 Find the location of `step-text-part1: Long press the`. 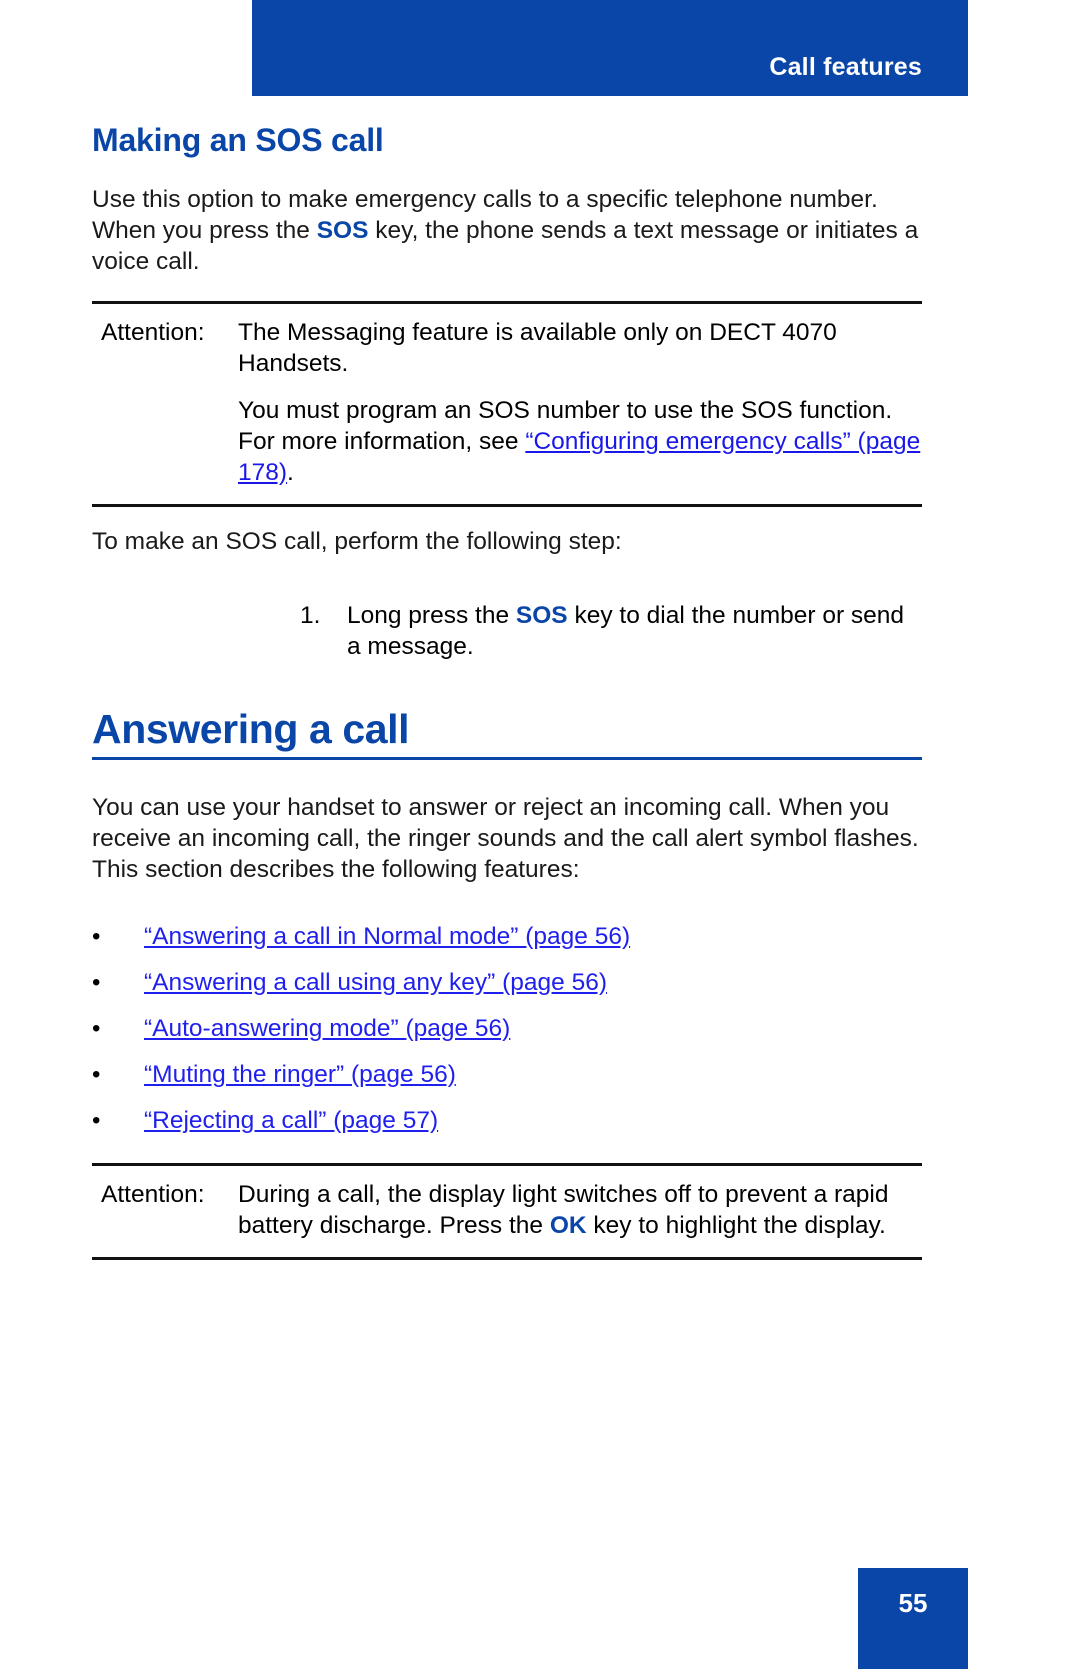

step-text-part1: Long press the is located at coordinates (431, 615).